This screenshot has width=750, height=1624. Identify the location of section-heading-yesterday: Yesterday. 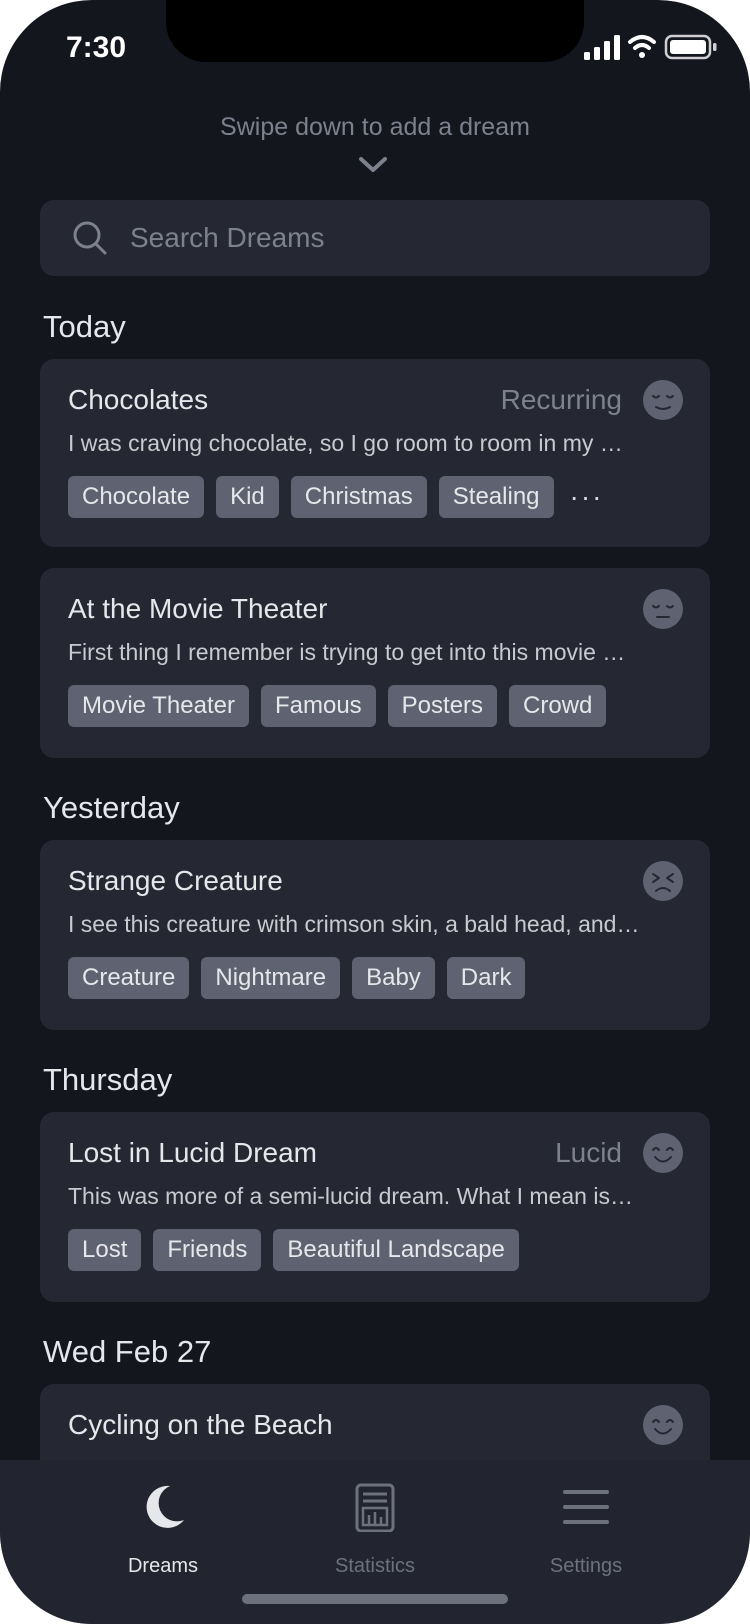
(111, 807).